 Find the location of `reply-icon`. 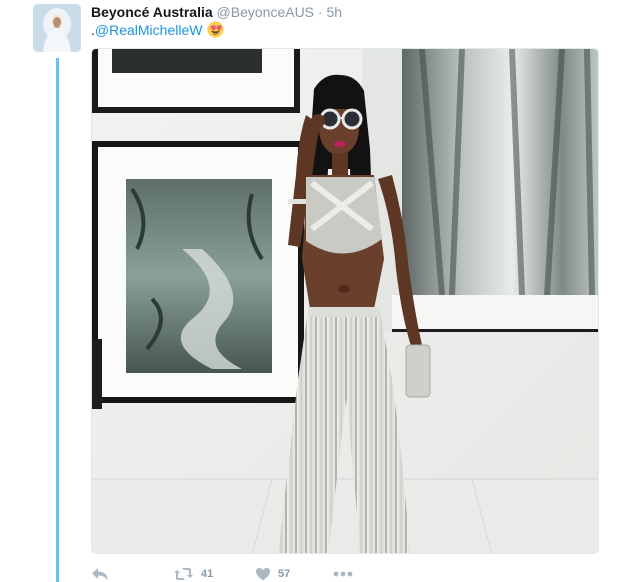

reply-icon is located at coordinates (100, 574).